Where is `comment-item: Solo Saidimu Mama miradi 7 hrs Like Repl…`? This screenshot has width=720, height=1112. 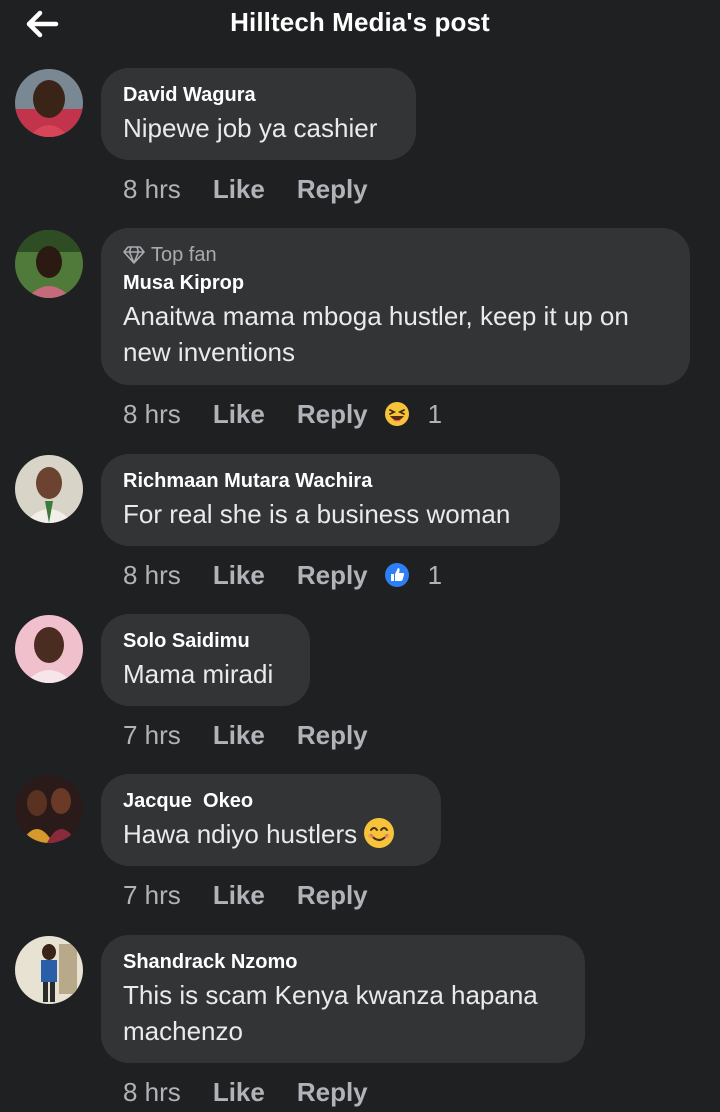 comment-item: Solo Saidimu Mama miradi 7 hrs Like Repl… is located at coordinates (360, 694).